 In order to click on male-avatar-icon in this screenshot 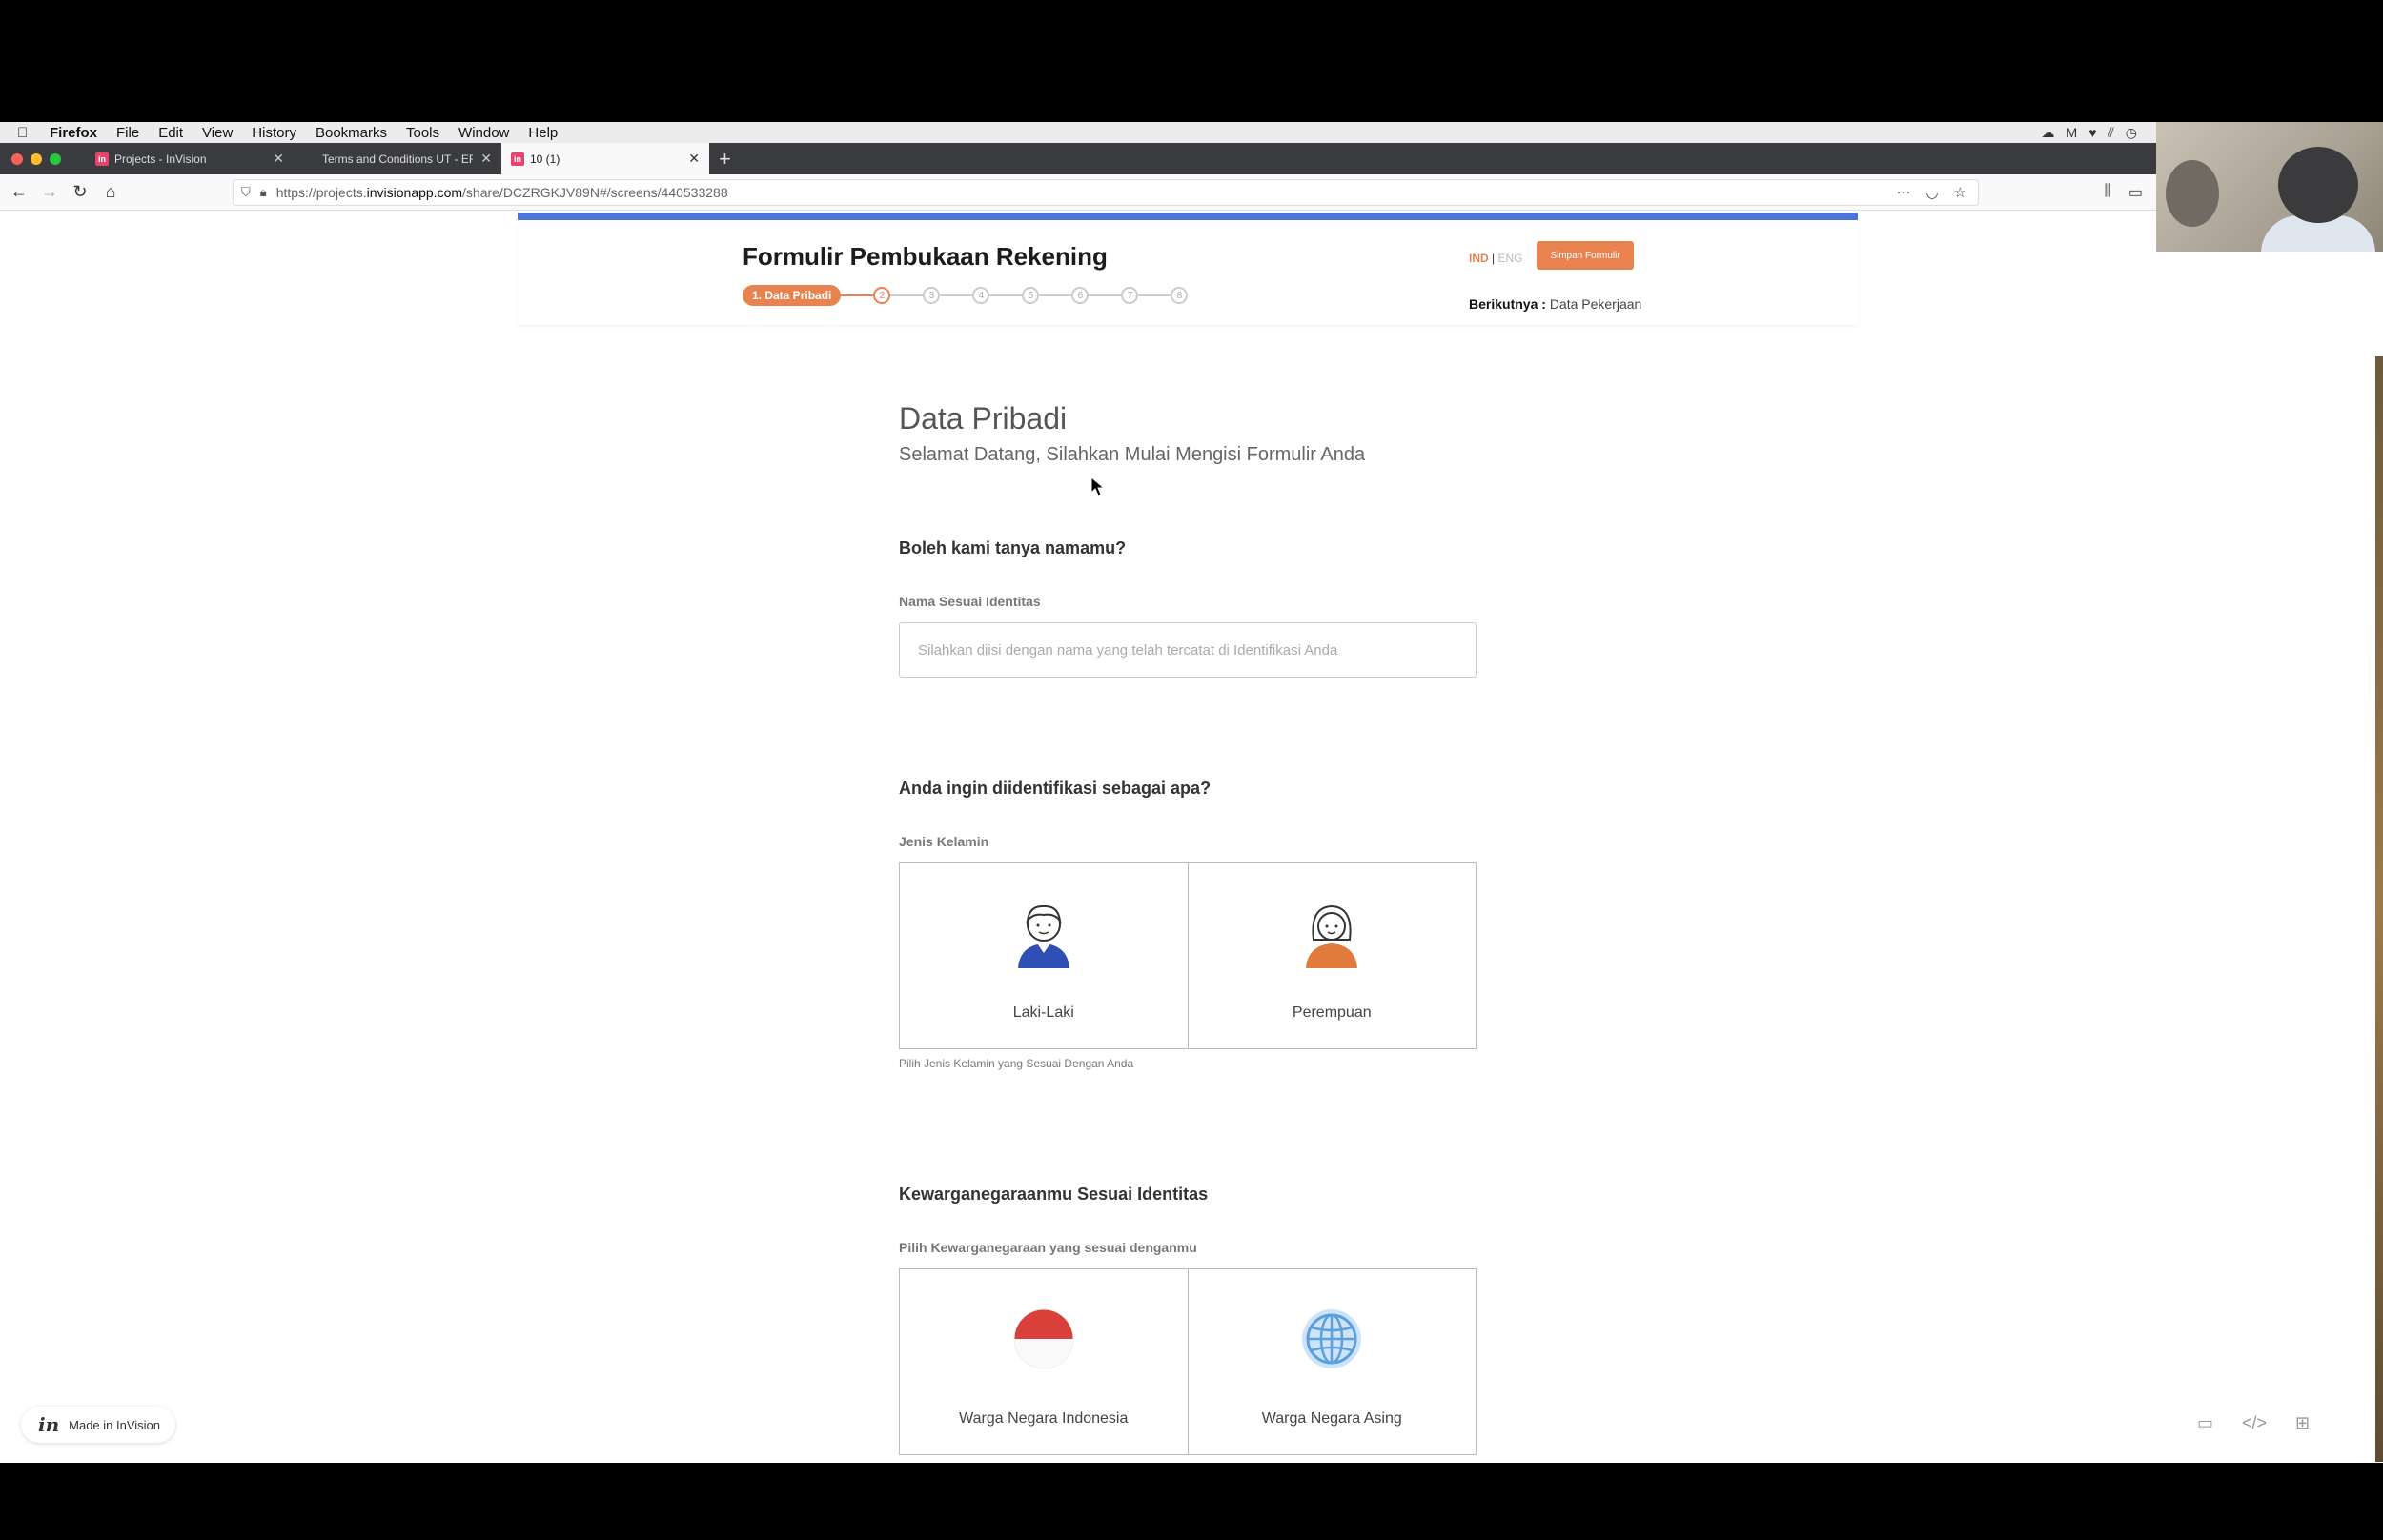, I will do `click(1043, 936)`.